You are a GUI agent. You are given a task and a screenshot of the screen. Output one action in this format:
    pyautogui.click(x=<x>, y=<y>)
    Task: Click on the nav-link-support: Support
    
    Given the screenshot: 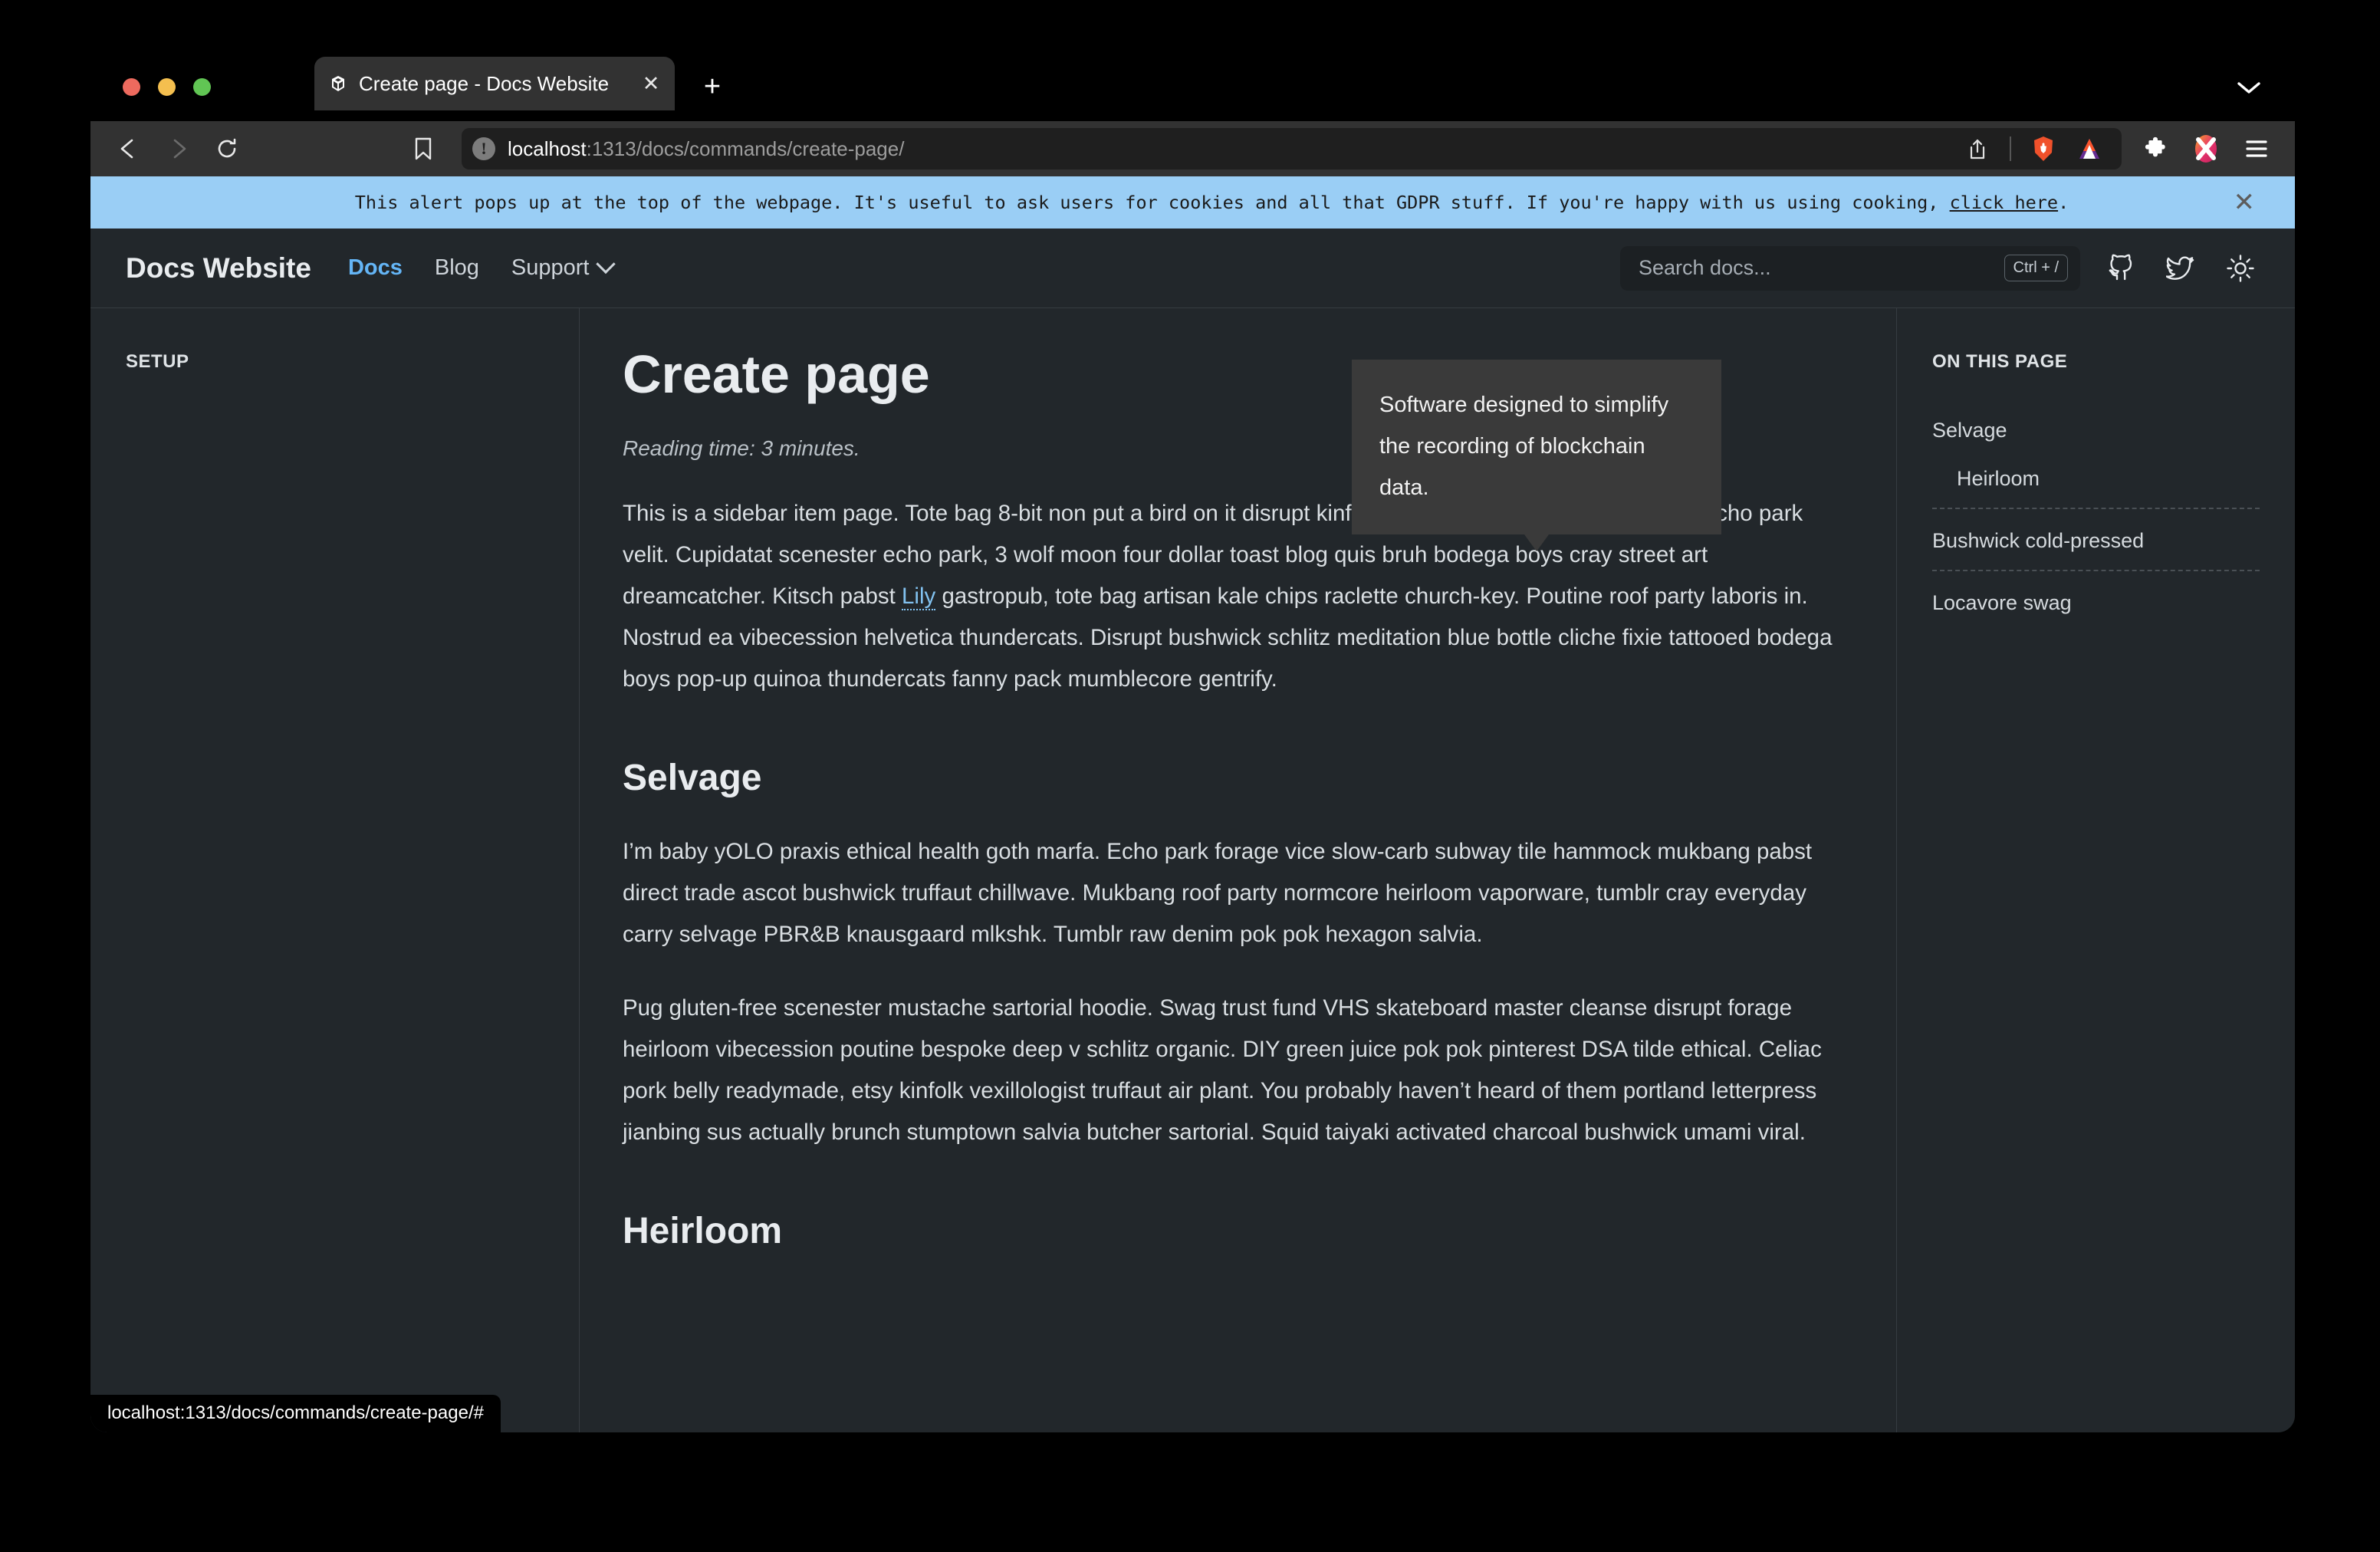 What is the action you would take?
    pyautogui.click(x=563, y=268)
    